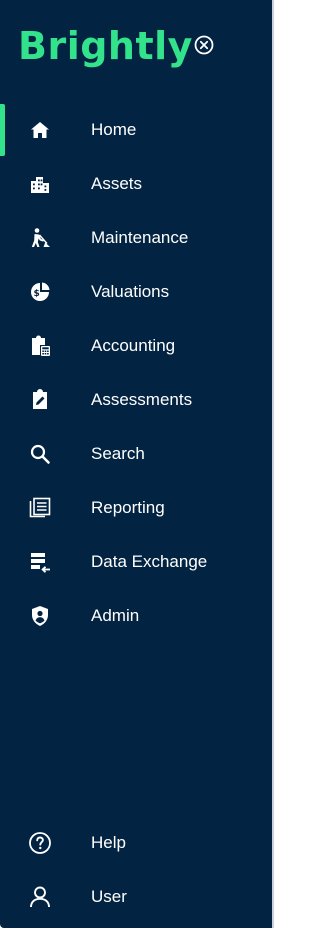  Describe the element at coordinates (40, 454) in the screenshot. I see `search-icon` at that location.